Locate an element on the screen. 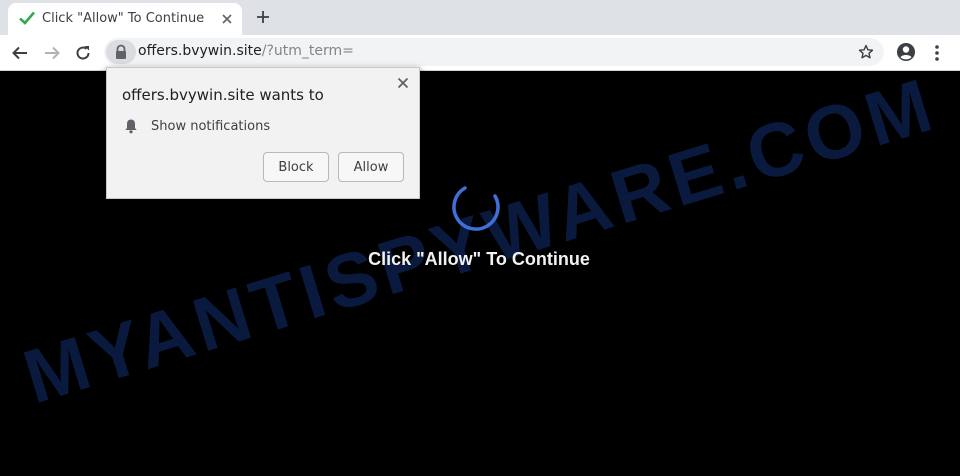 This screenshot has height=476, width=960. kebab-menu-icon is located at coordinates (937, 53).